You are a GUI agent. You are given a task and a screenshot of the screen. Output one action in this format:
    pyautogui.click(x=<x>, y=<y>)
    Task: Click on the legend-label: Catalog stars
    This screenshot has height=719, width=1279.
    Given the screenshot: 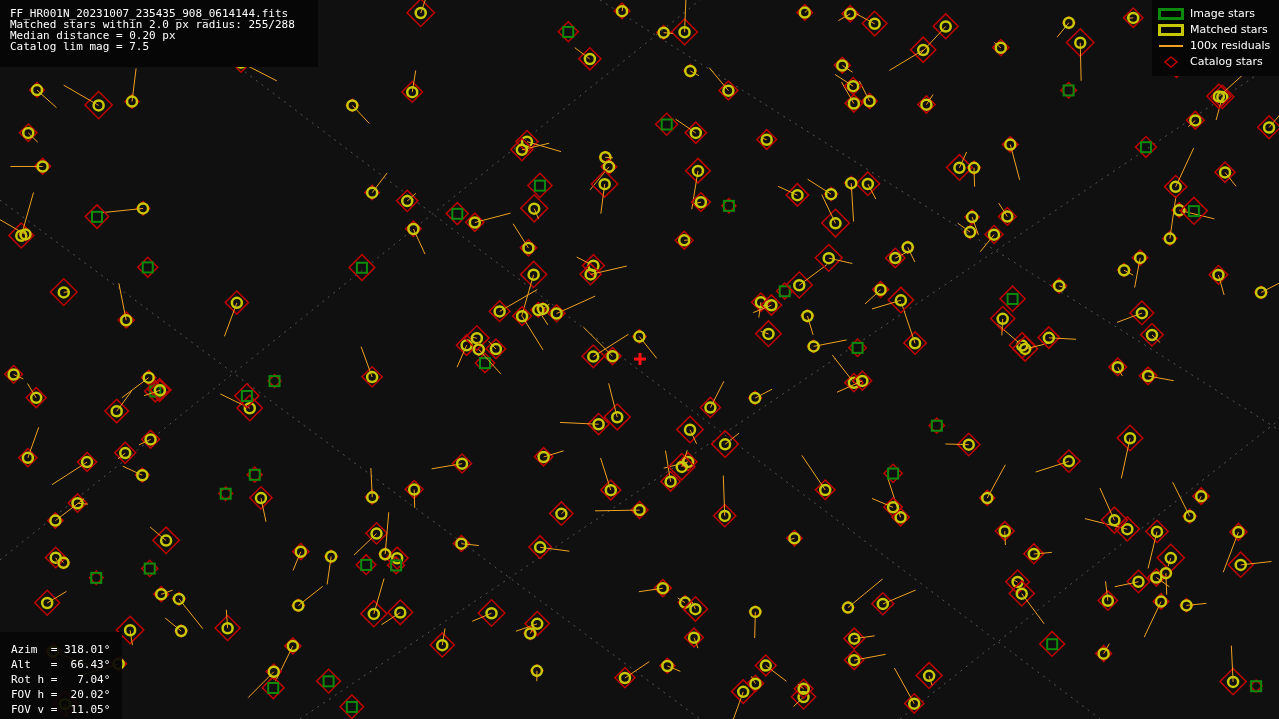 What is the action you would take?
    pyautogui.click(x=1226, y=62)
    